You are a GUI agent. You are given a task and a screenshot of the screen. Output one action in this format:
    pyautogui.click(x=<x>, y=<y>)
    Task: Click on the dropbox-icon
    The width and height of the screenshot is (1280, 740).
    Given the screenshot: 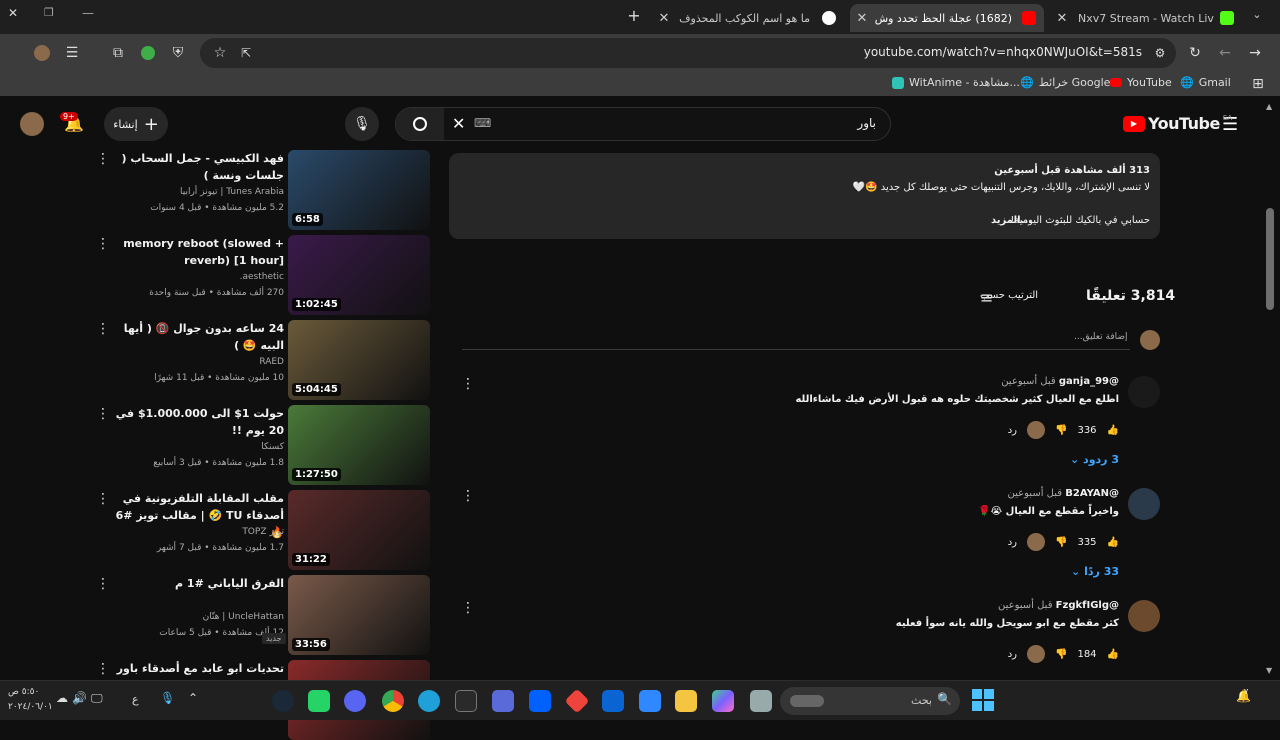 What is the action you would take?
    pyautogui.click(x=540, y=701)
    